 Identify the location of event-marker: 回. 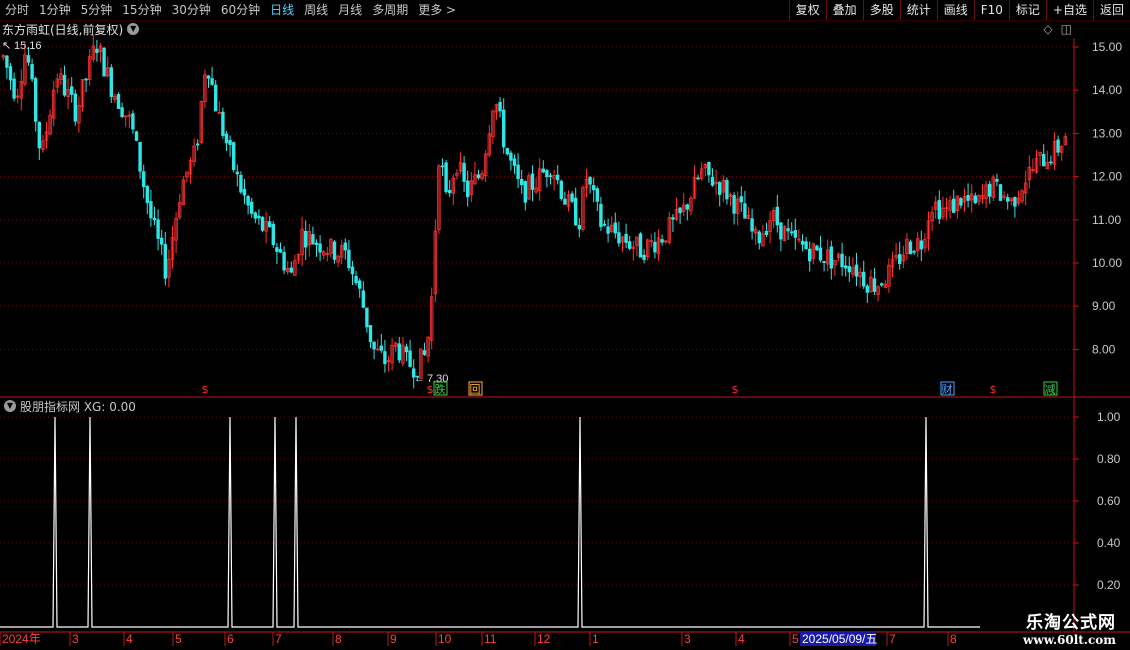
(475, 389).